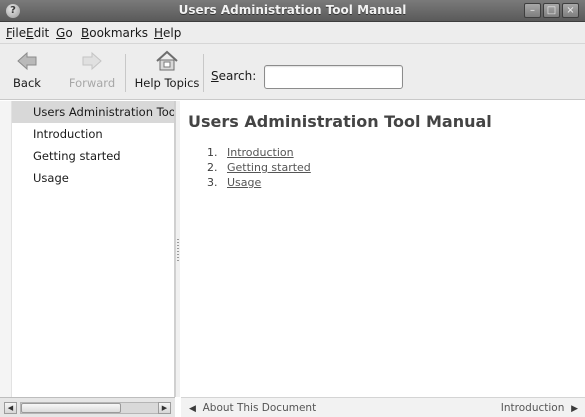  Describe the element at coordinates (71, 408) in the screenshot. I see `scrollbar-thumb` at that location.